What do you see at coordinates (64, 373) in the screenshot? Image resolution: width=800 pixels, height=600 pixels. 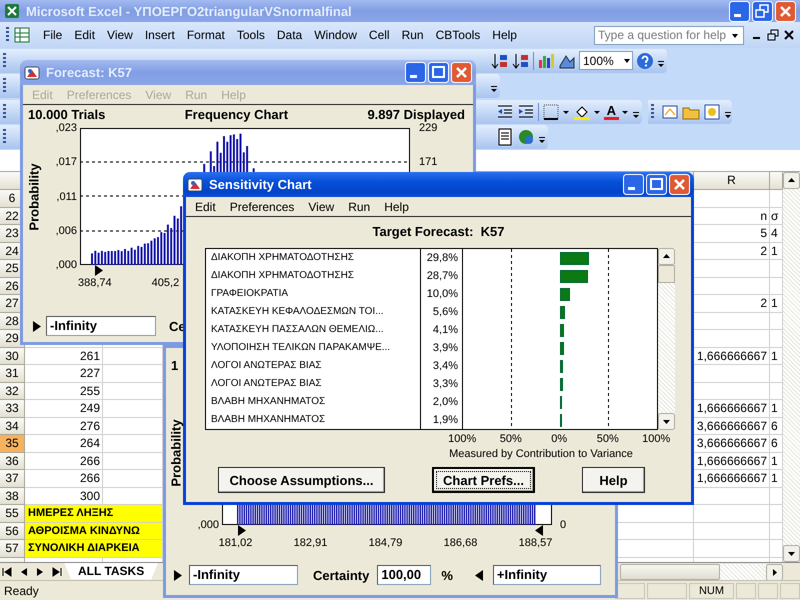 I see `table-cell: 227` at bounding box center [64, 373].